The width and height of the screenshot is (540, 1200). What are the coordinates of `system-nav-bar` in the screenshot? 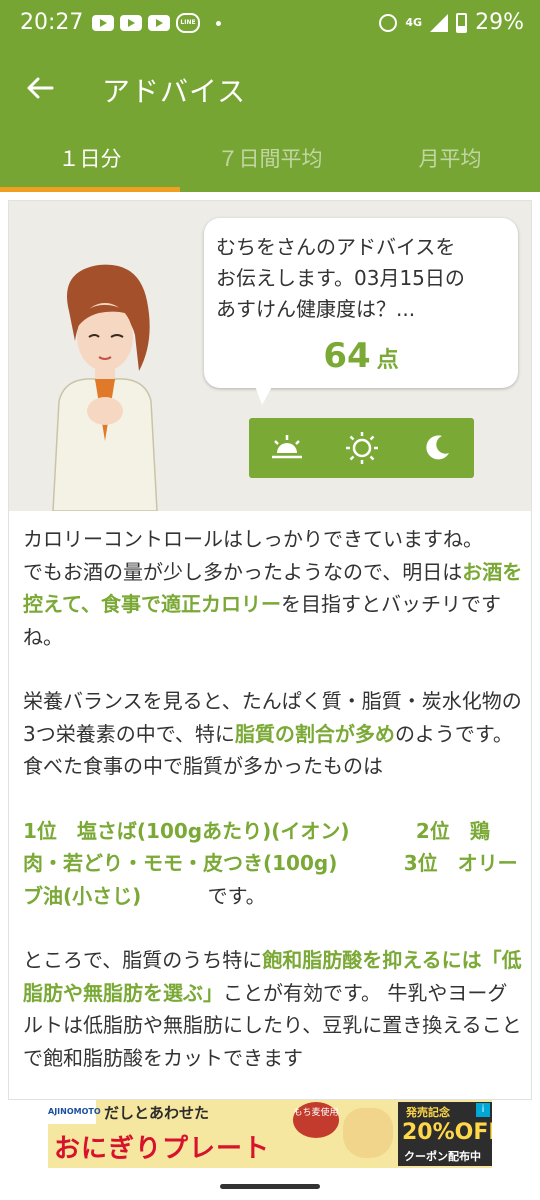 It's located at (270, 1185).